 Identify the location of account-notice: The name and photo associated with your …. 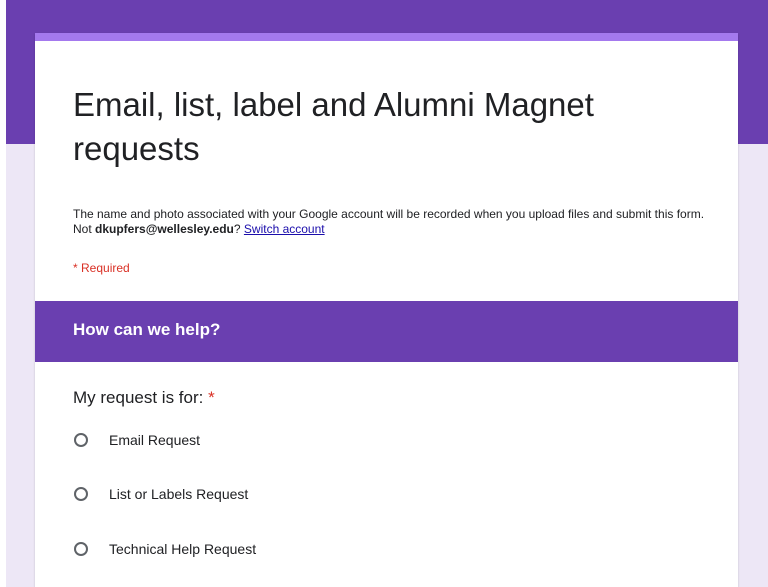
(393, 222).